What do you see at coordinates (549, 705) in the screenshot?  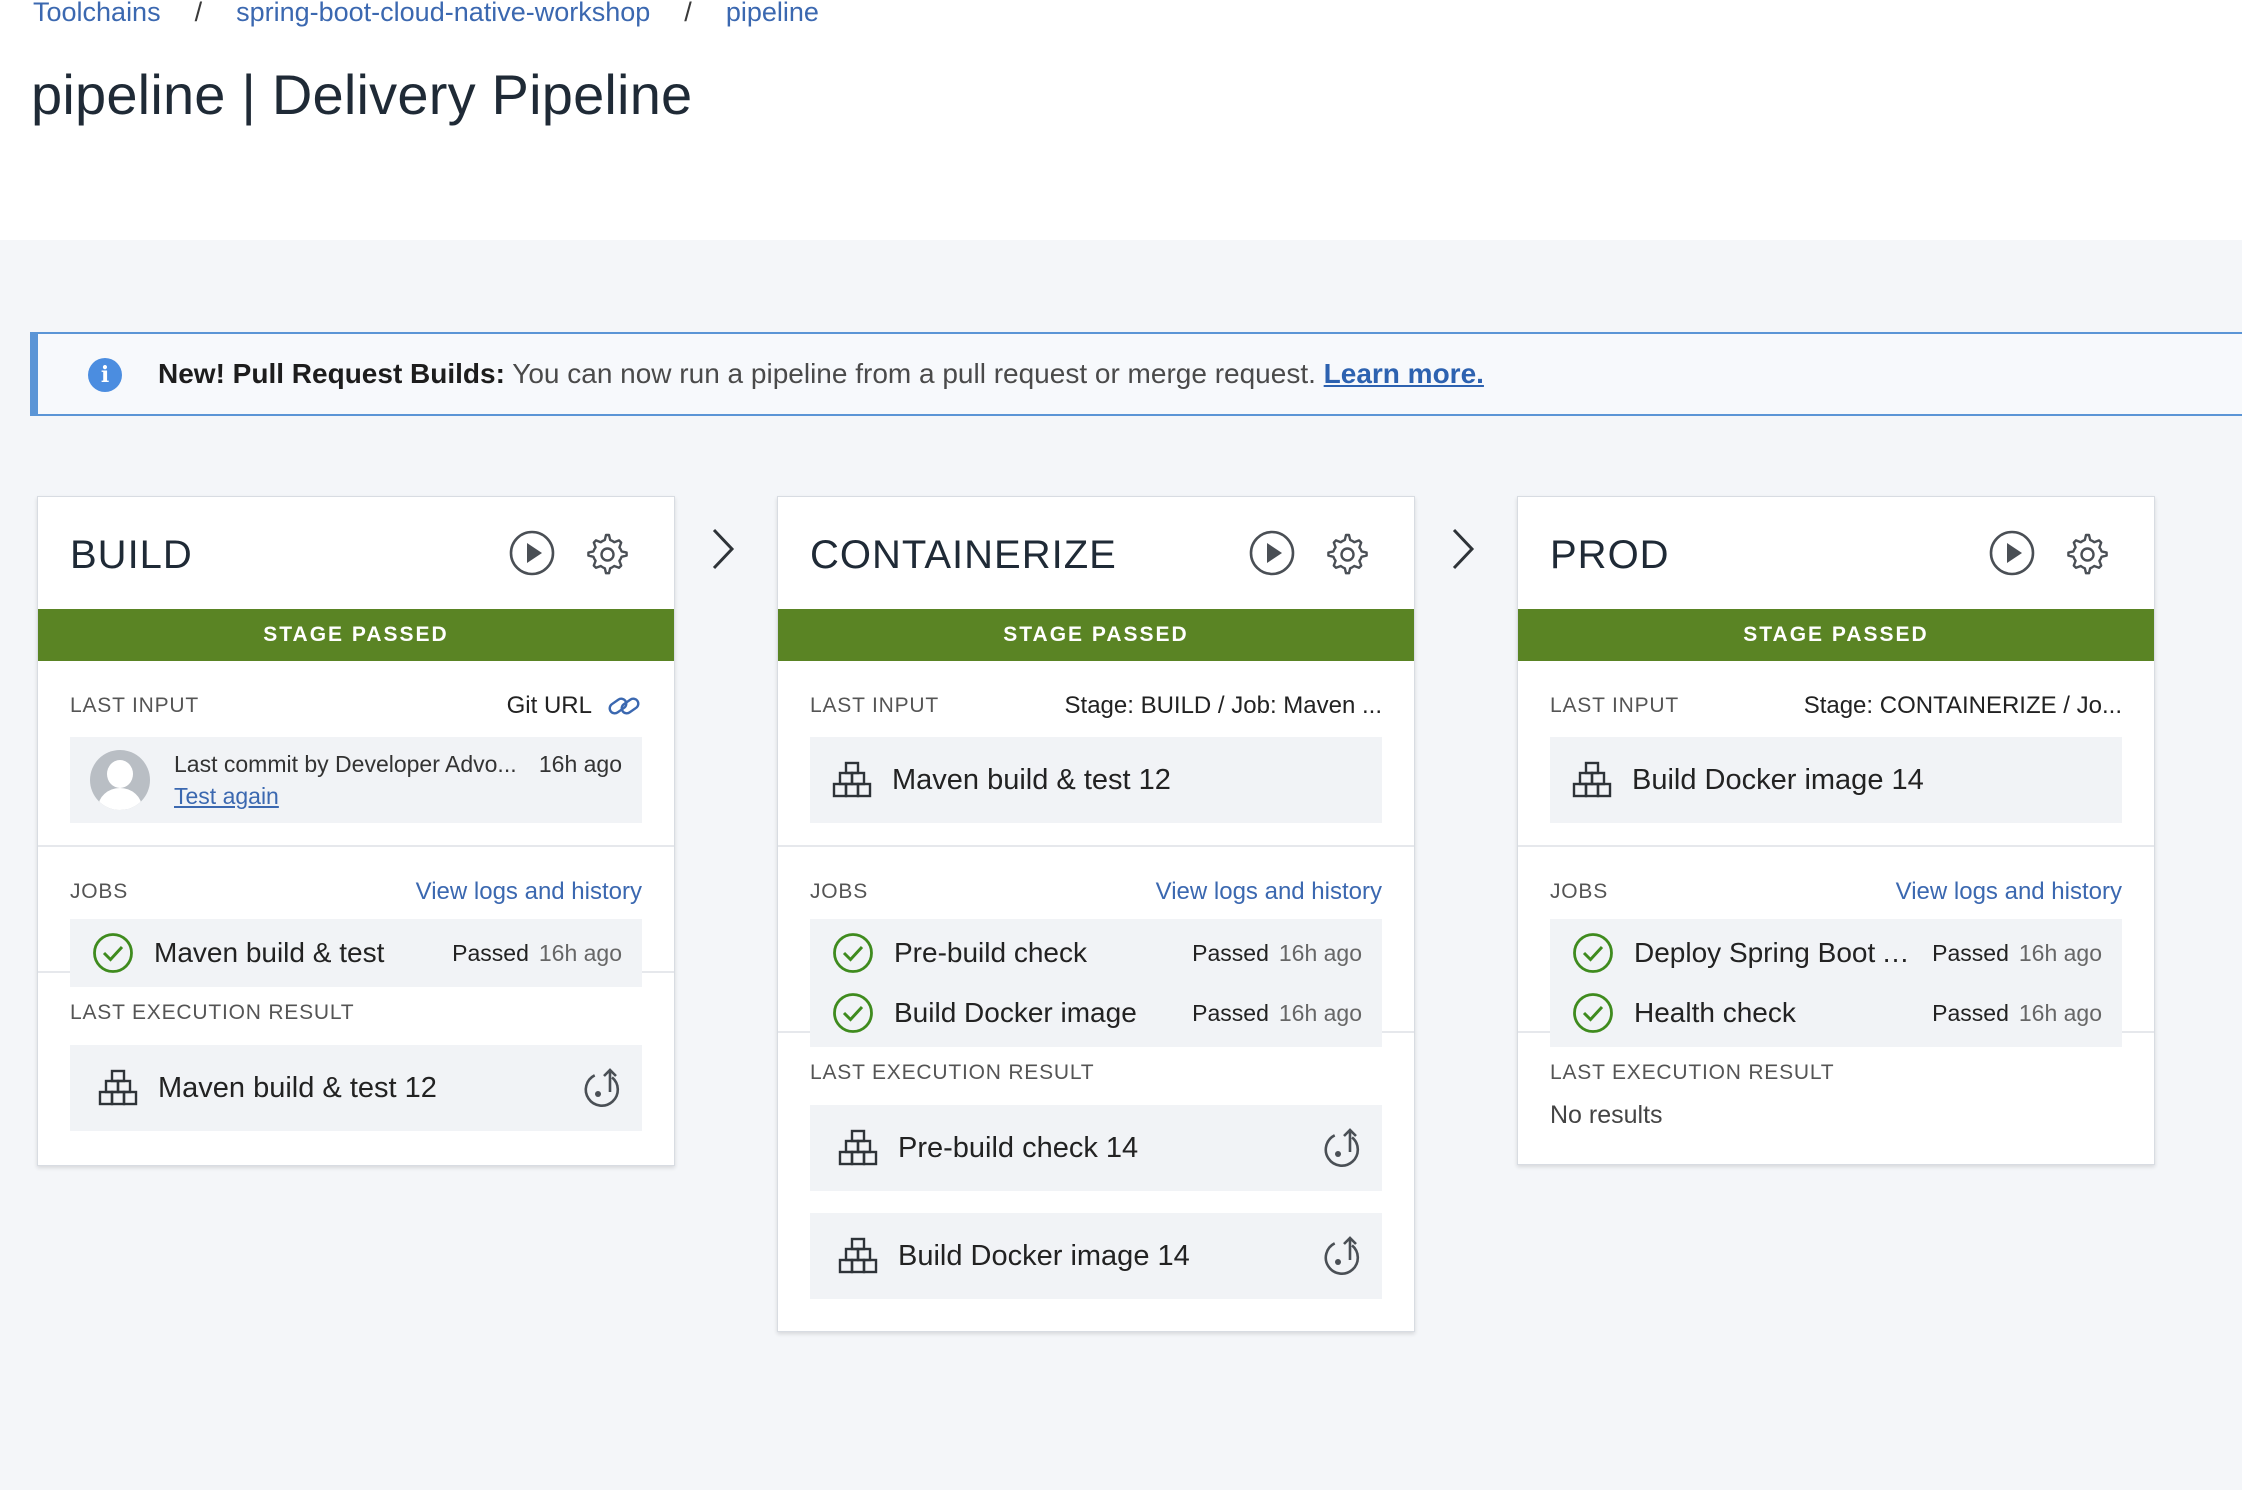 I see `git-url-label: Git URL` at bounding box center [549, 705].